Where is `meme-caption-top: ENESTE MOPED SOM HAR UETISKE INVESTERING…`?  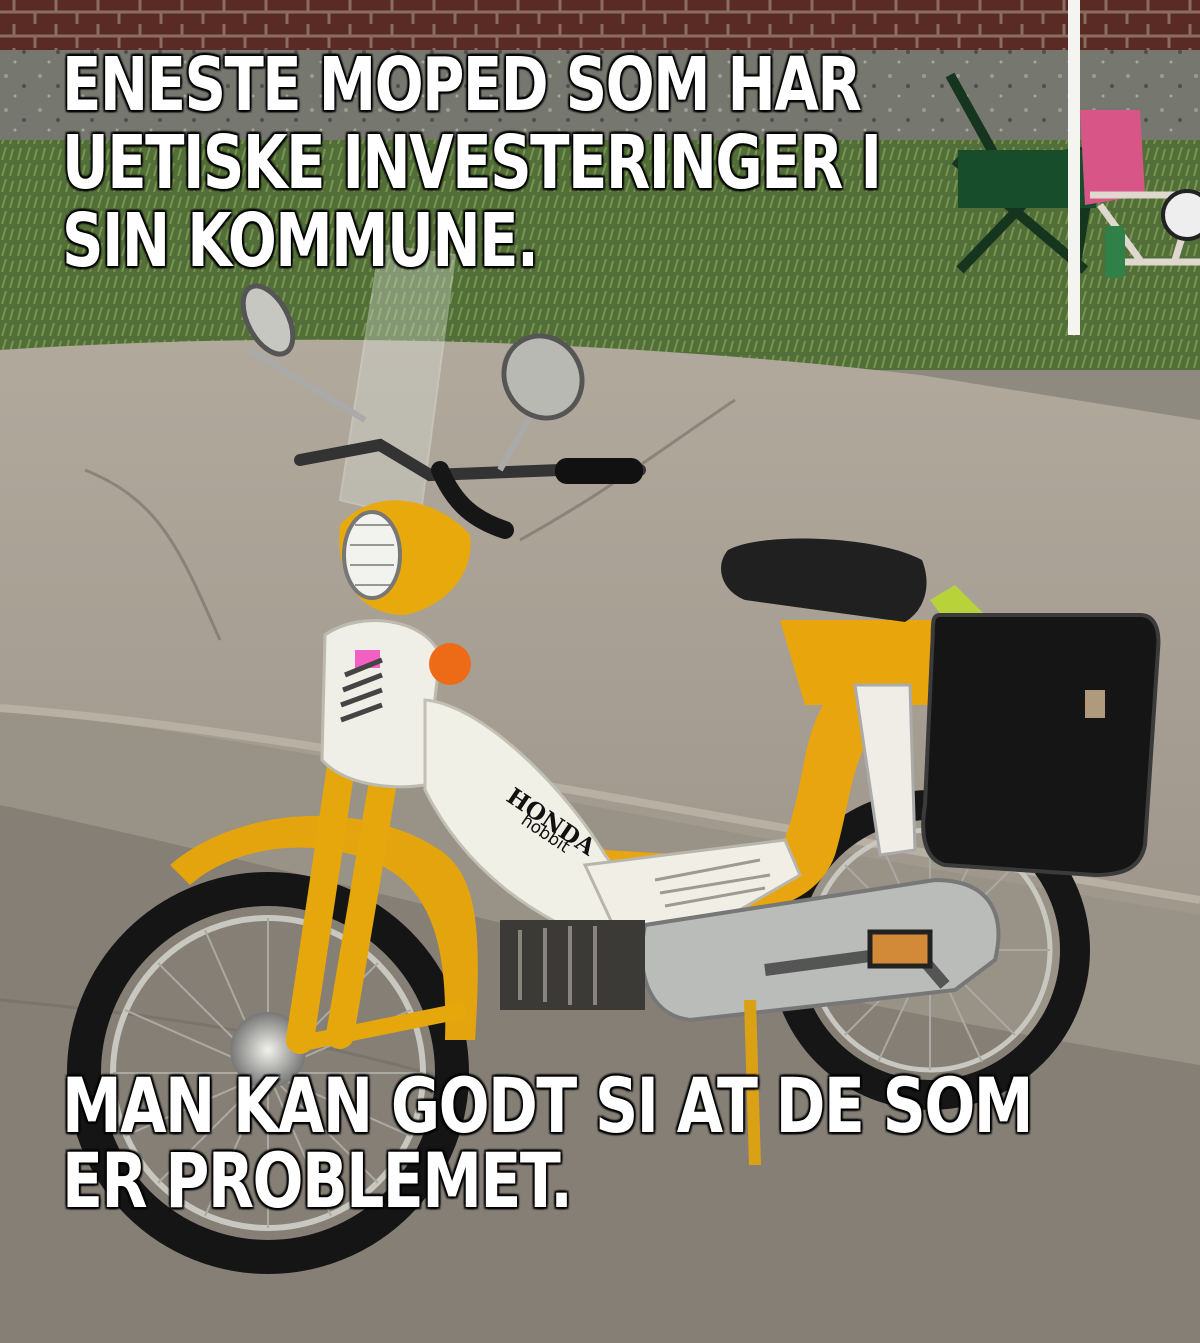 meme-caption-top: ENESTE MOPED SOM HAR UETISKE INVESTERING… is located at coordinates (472, 163).